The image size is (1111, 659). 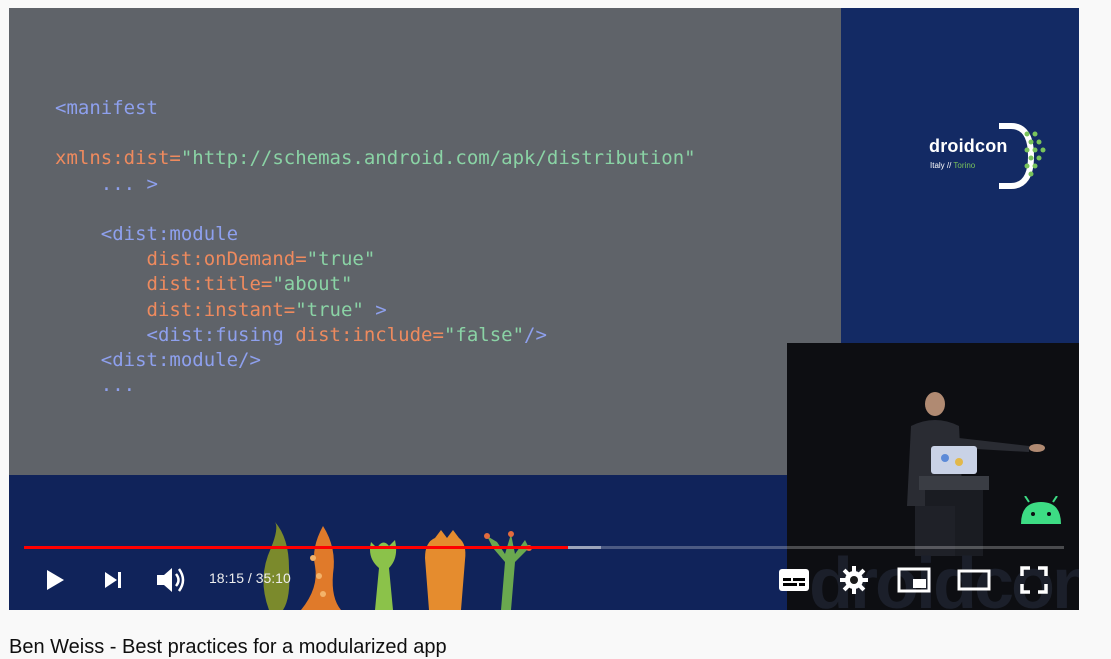 I want to click on theater-mode-button, so click(x=974, y=580).